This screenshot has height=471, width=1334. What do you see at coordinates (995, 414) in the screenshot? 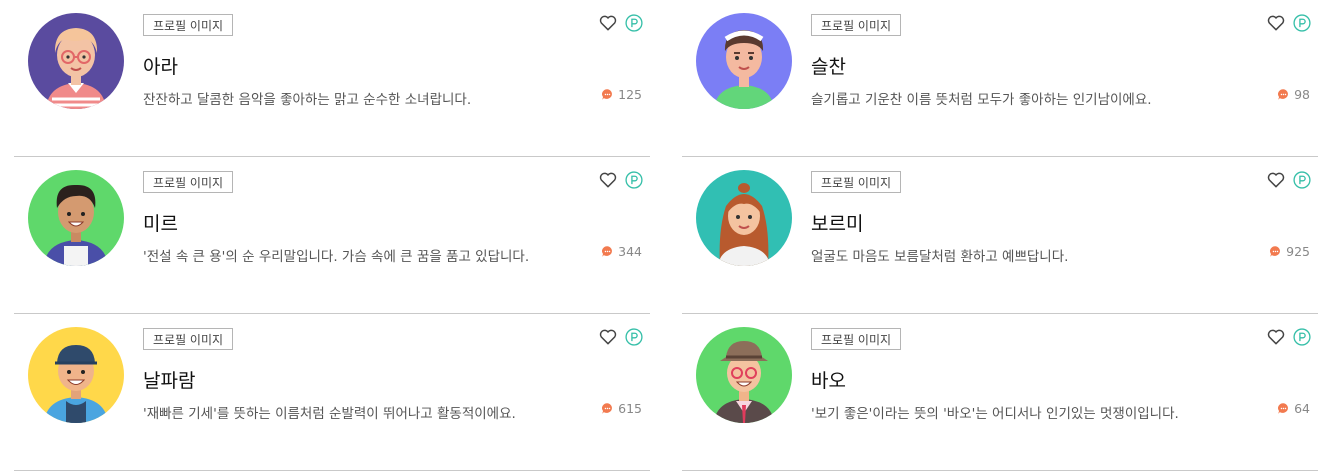
I see `profile-description: '보기 좋은'이라는 뜻의 '바오'는 어디서나 인기있는 멋쟁이입니다.` at bounding box center [995, 414].